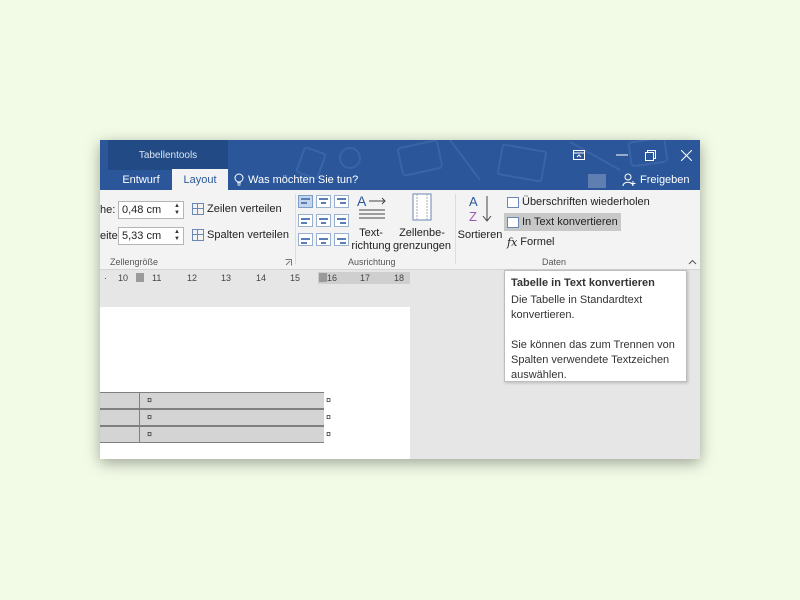 The height and width of the screenshot is (600, 800). What do you see at coordinates (692, 262) in the screenshot?
I see `collapse-ribbon-icon` at bounding box center [692, 262].